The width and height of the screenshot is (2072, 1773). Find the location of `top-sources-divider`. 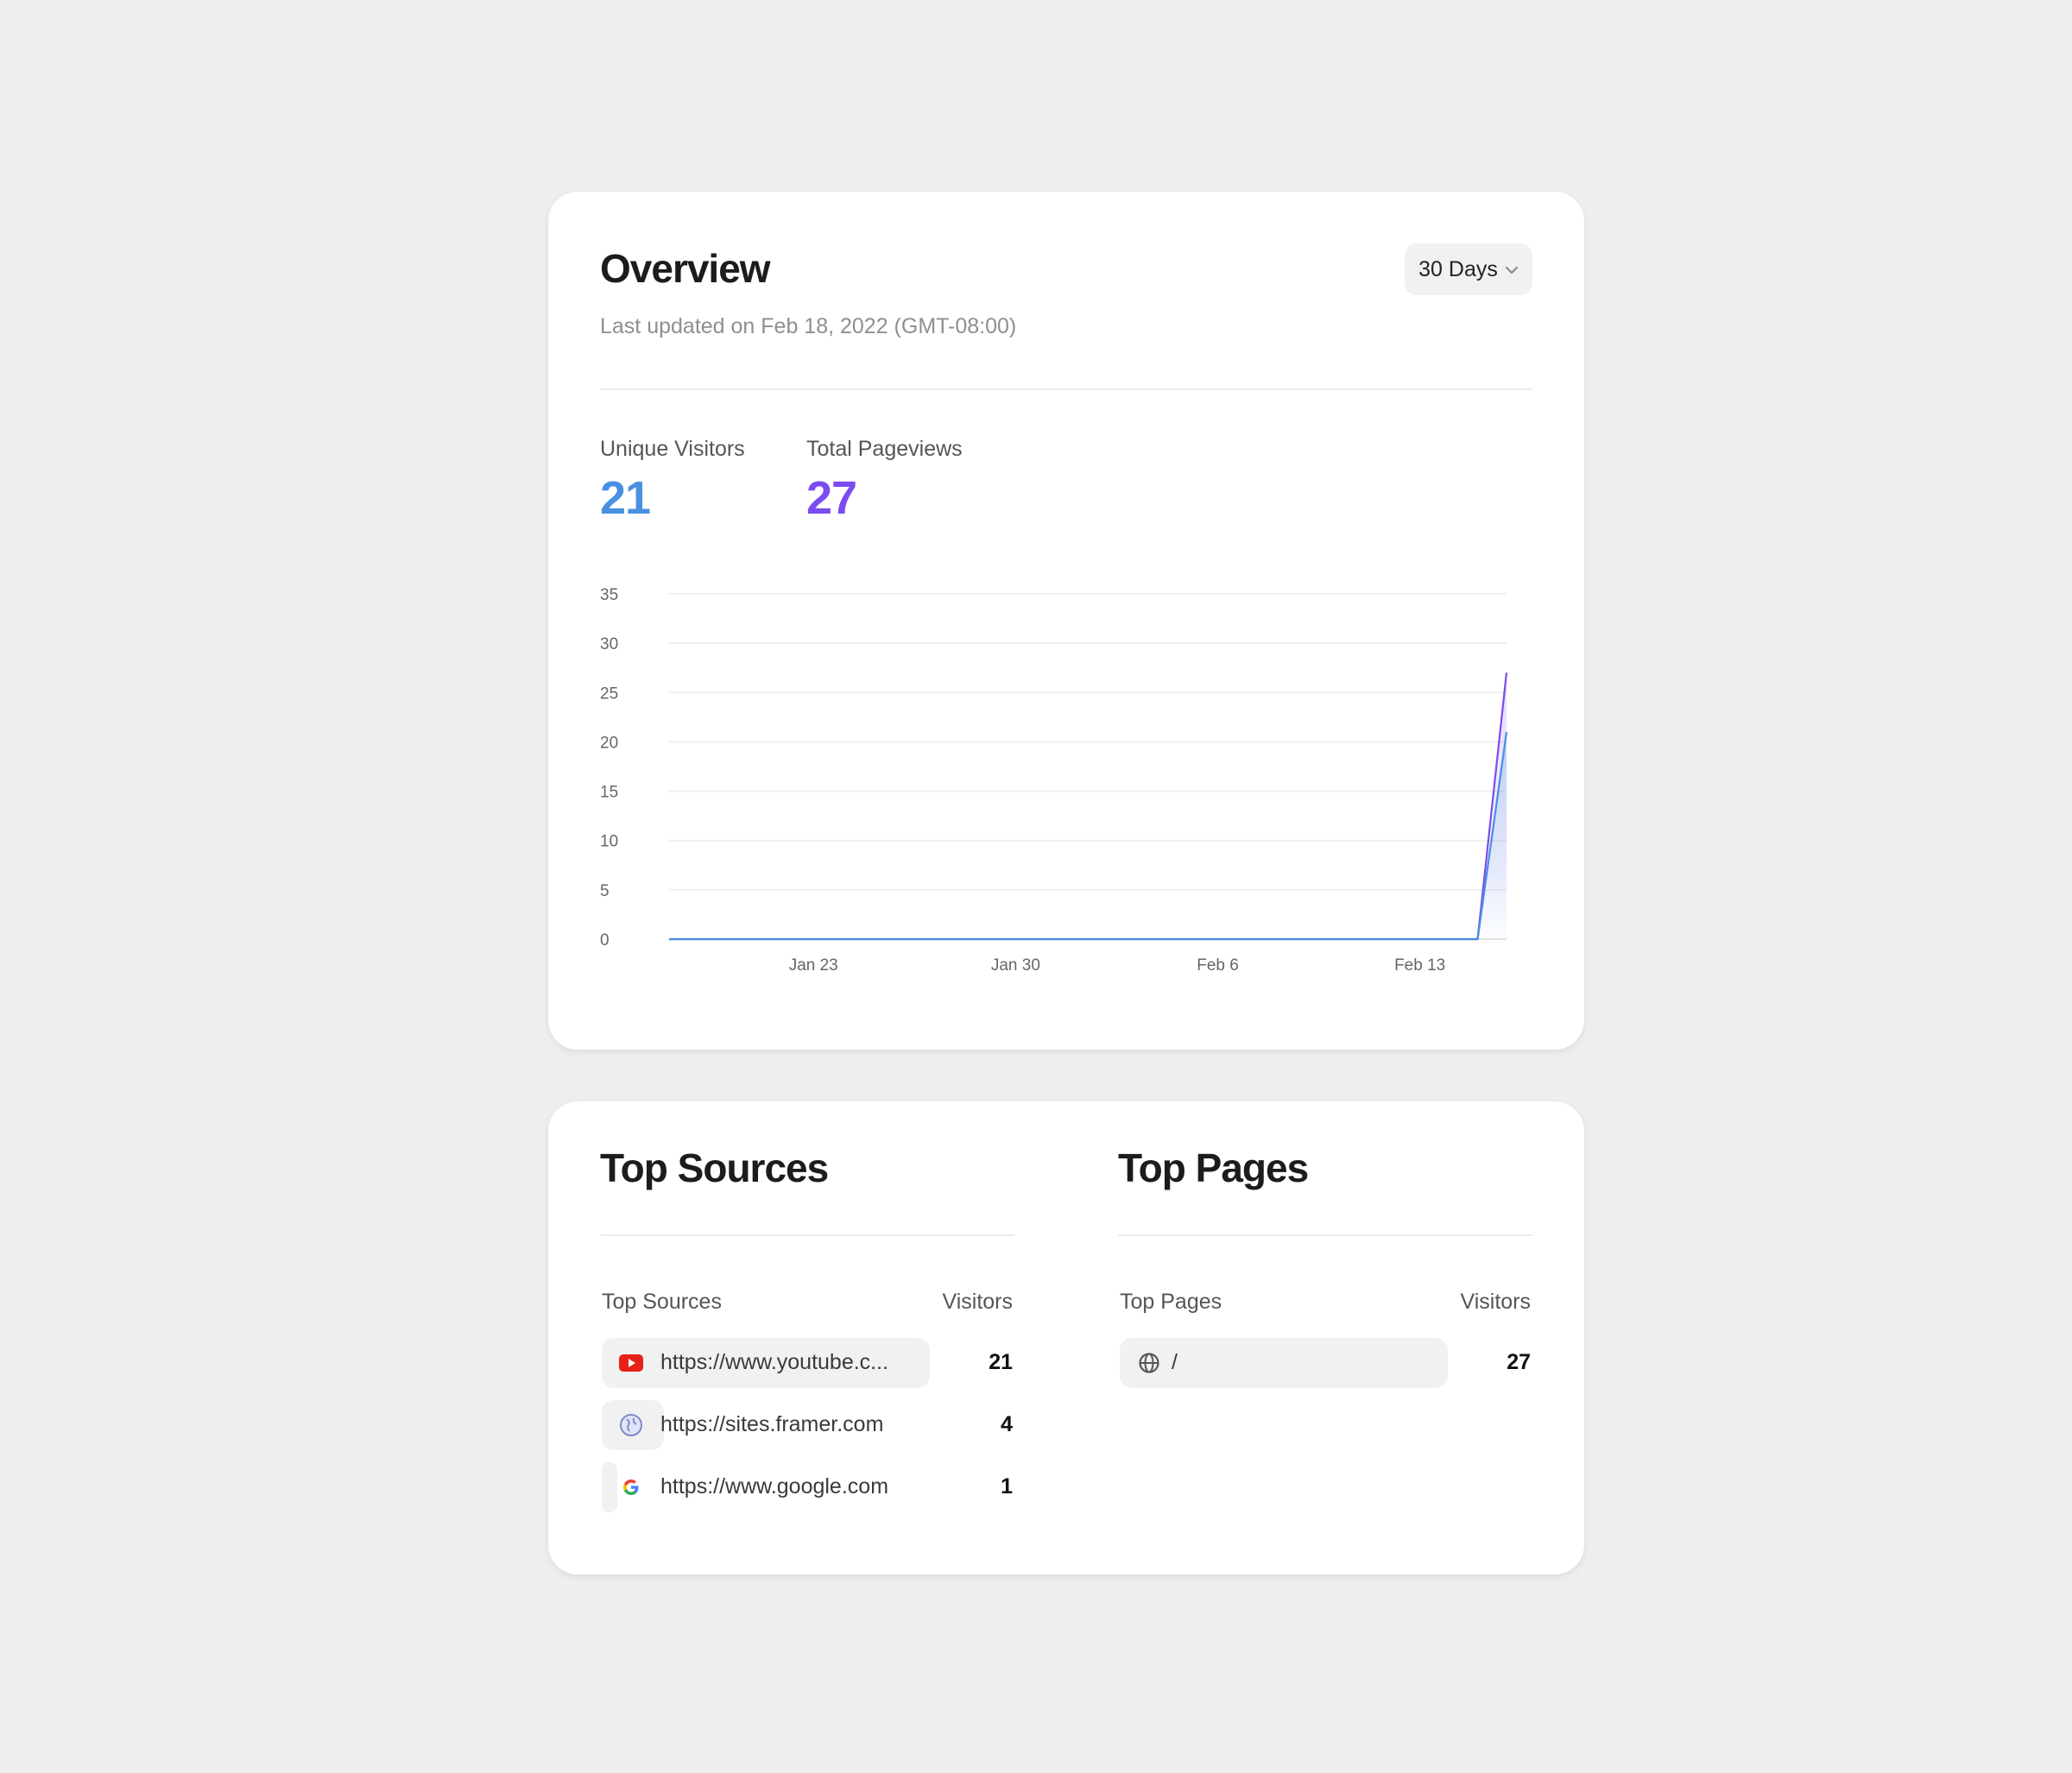

top-sources-divider is located at coordinates (807, 1235).